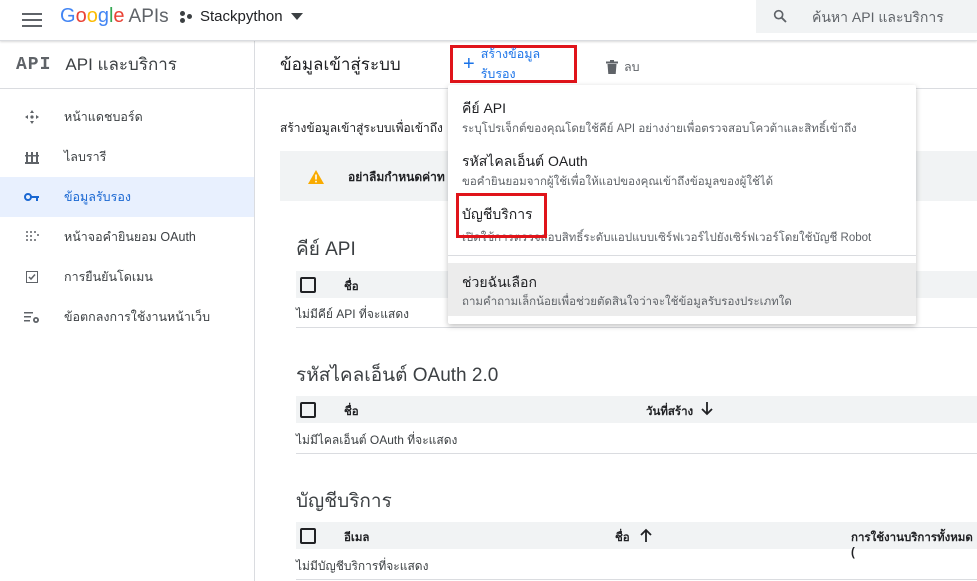  Describe the element at coordinates (121, 64) in the screenshot. I see `sidebar-title: API และบริการ` at that location.